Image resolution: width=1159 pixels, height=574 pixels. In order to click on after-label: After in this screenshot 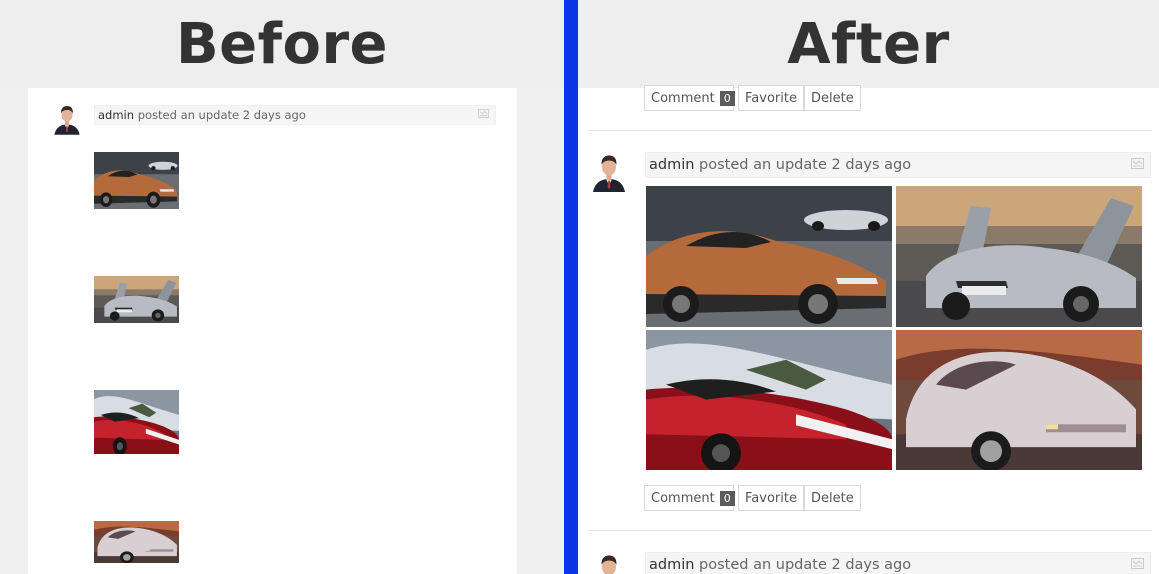, I will do `click(868, 44)`.